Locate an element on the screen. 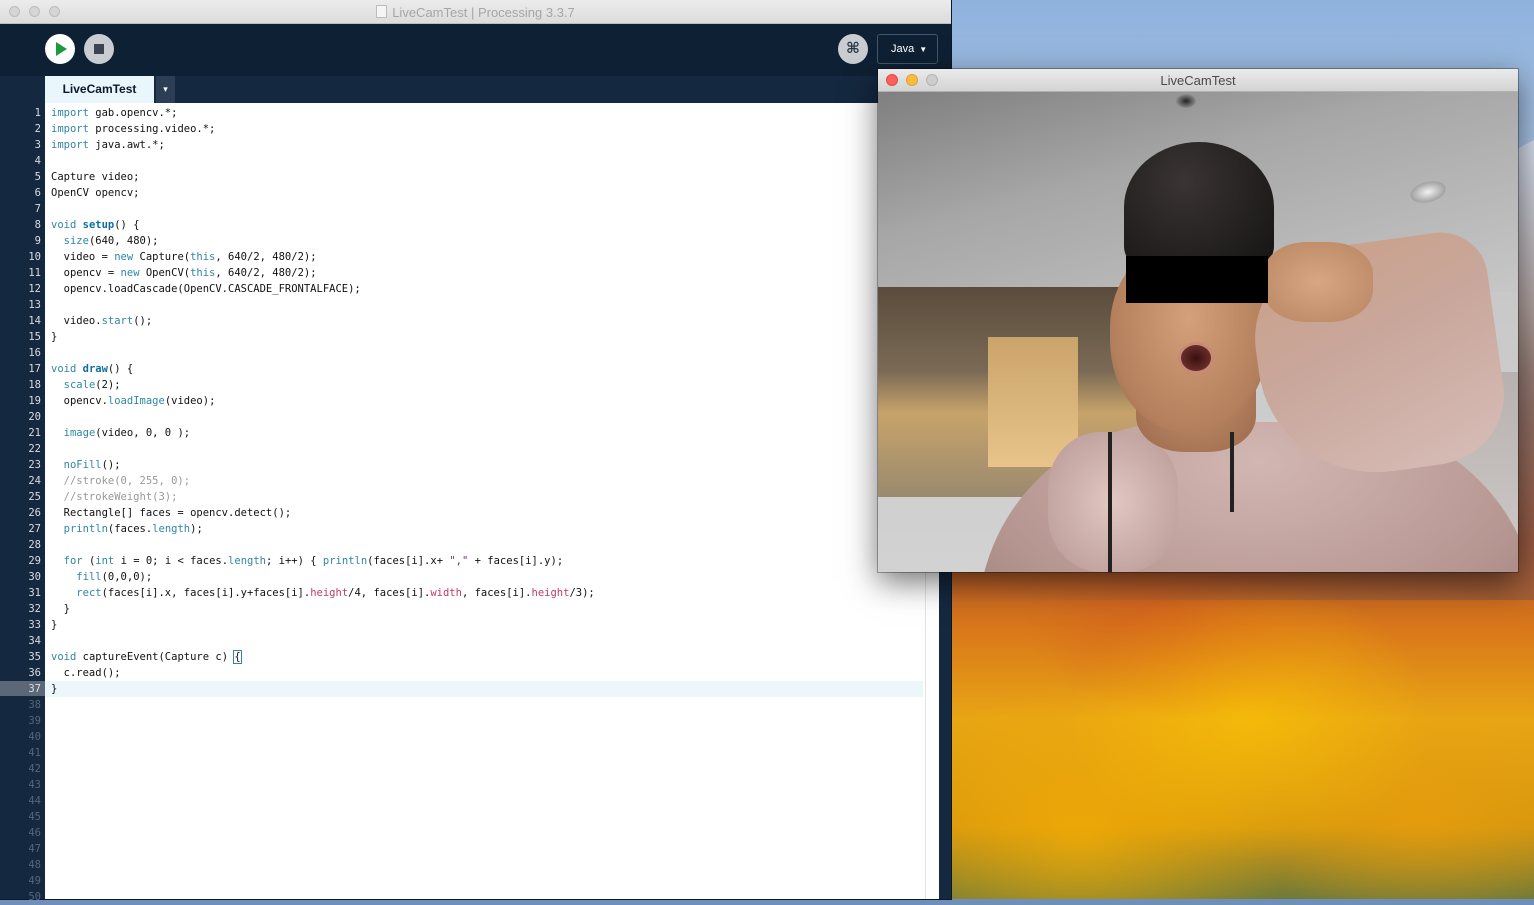 The image size is (1534, 905). line-number: 31 is located at coordinates (34, 593).